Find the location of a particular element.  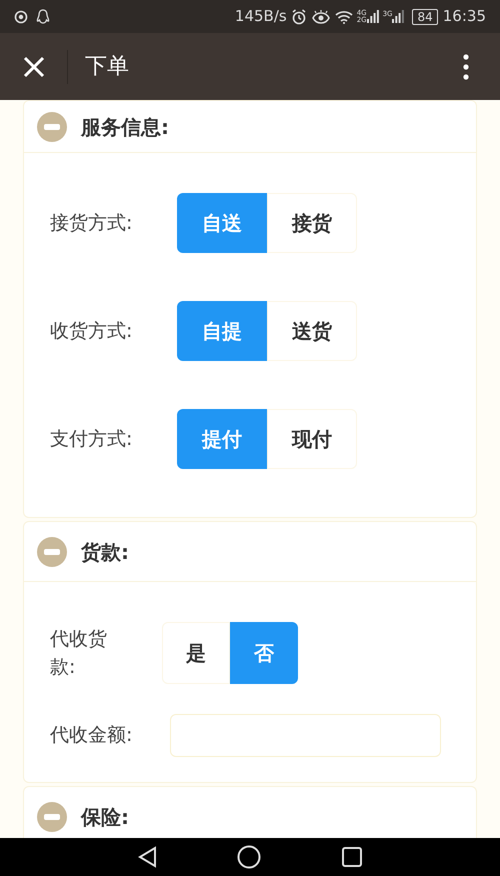

field-label: 代收货款: is located at coordinates (79, 653).